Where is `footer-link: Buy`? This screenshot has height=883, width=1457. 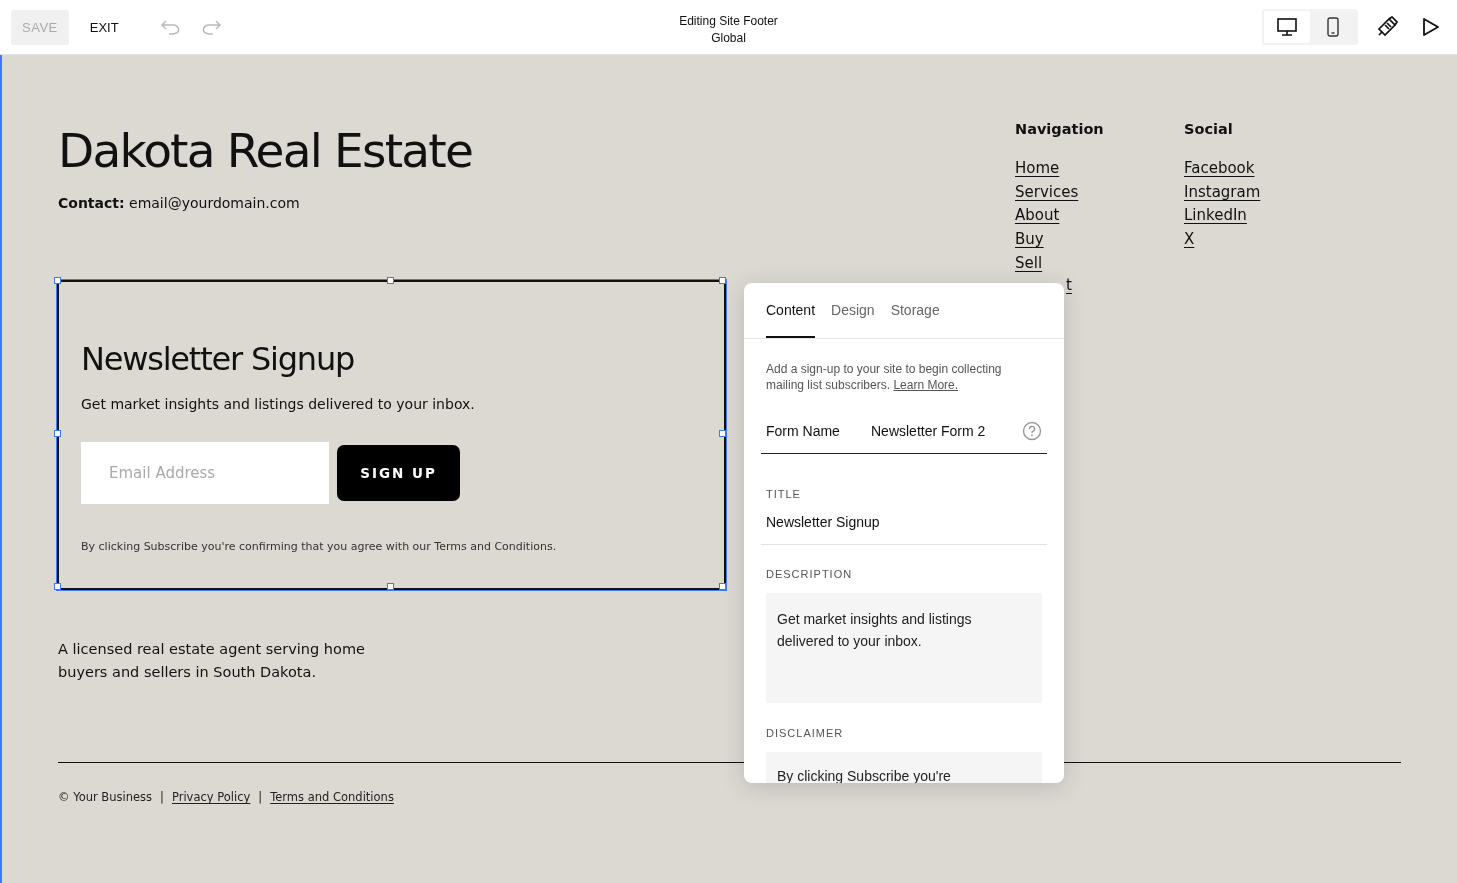
footer-link: Buy is located at coordinates (1029, 240).